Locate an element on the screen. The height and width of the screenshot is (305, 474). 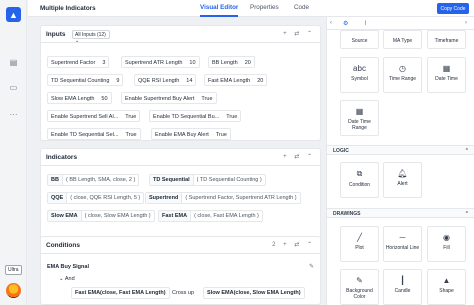
avatar is located at coordinates (13, 290).